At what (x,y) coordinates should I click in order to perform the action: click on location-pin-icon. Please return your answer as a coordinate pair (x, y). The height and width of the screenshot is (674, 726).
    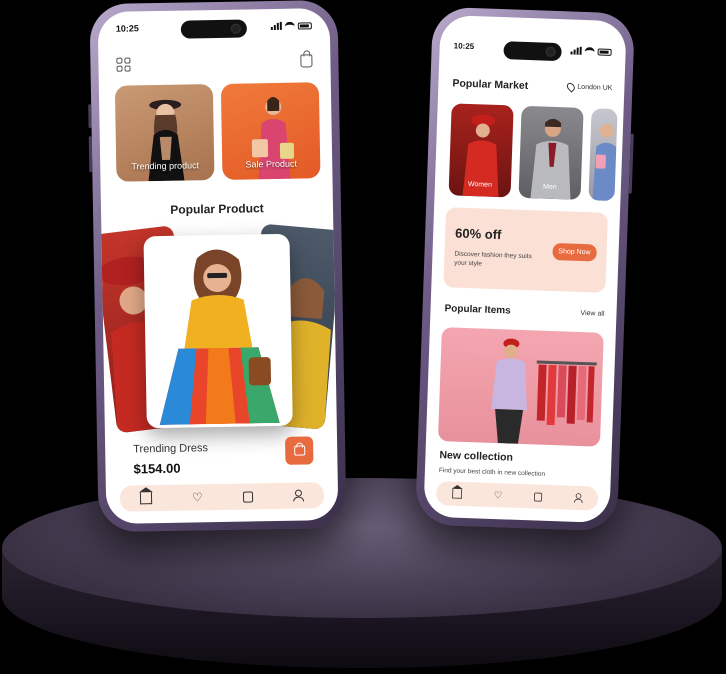
    Looking at the image, I should click on (571, 87).